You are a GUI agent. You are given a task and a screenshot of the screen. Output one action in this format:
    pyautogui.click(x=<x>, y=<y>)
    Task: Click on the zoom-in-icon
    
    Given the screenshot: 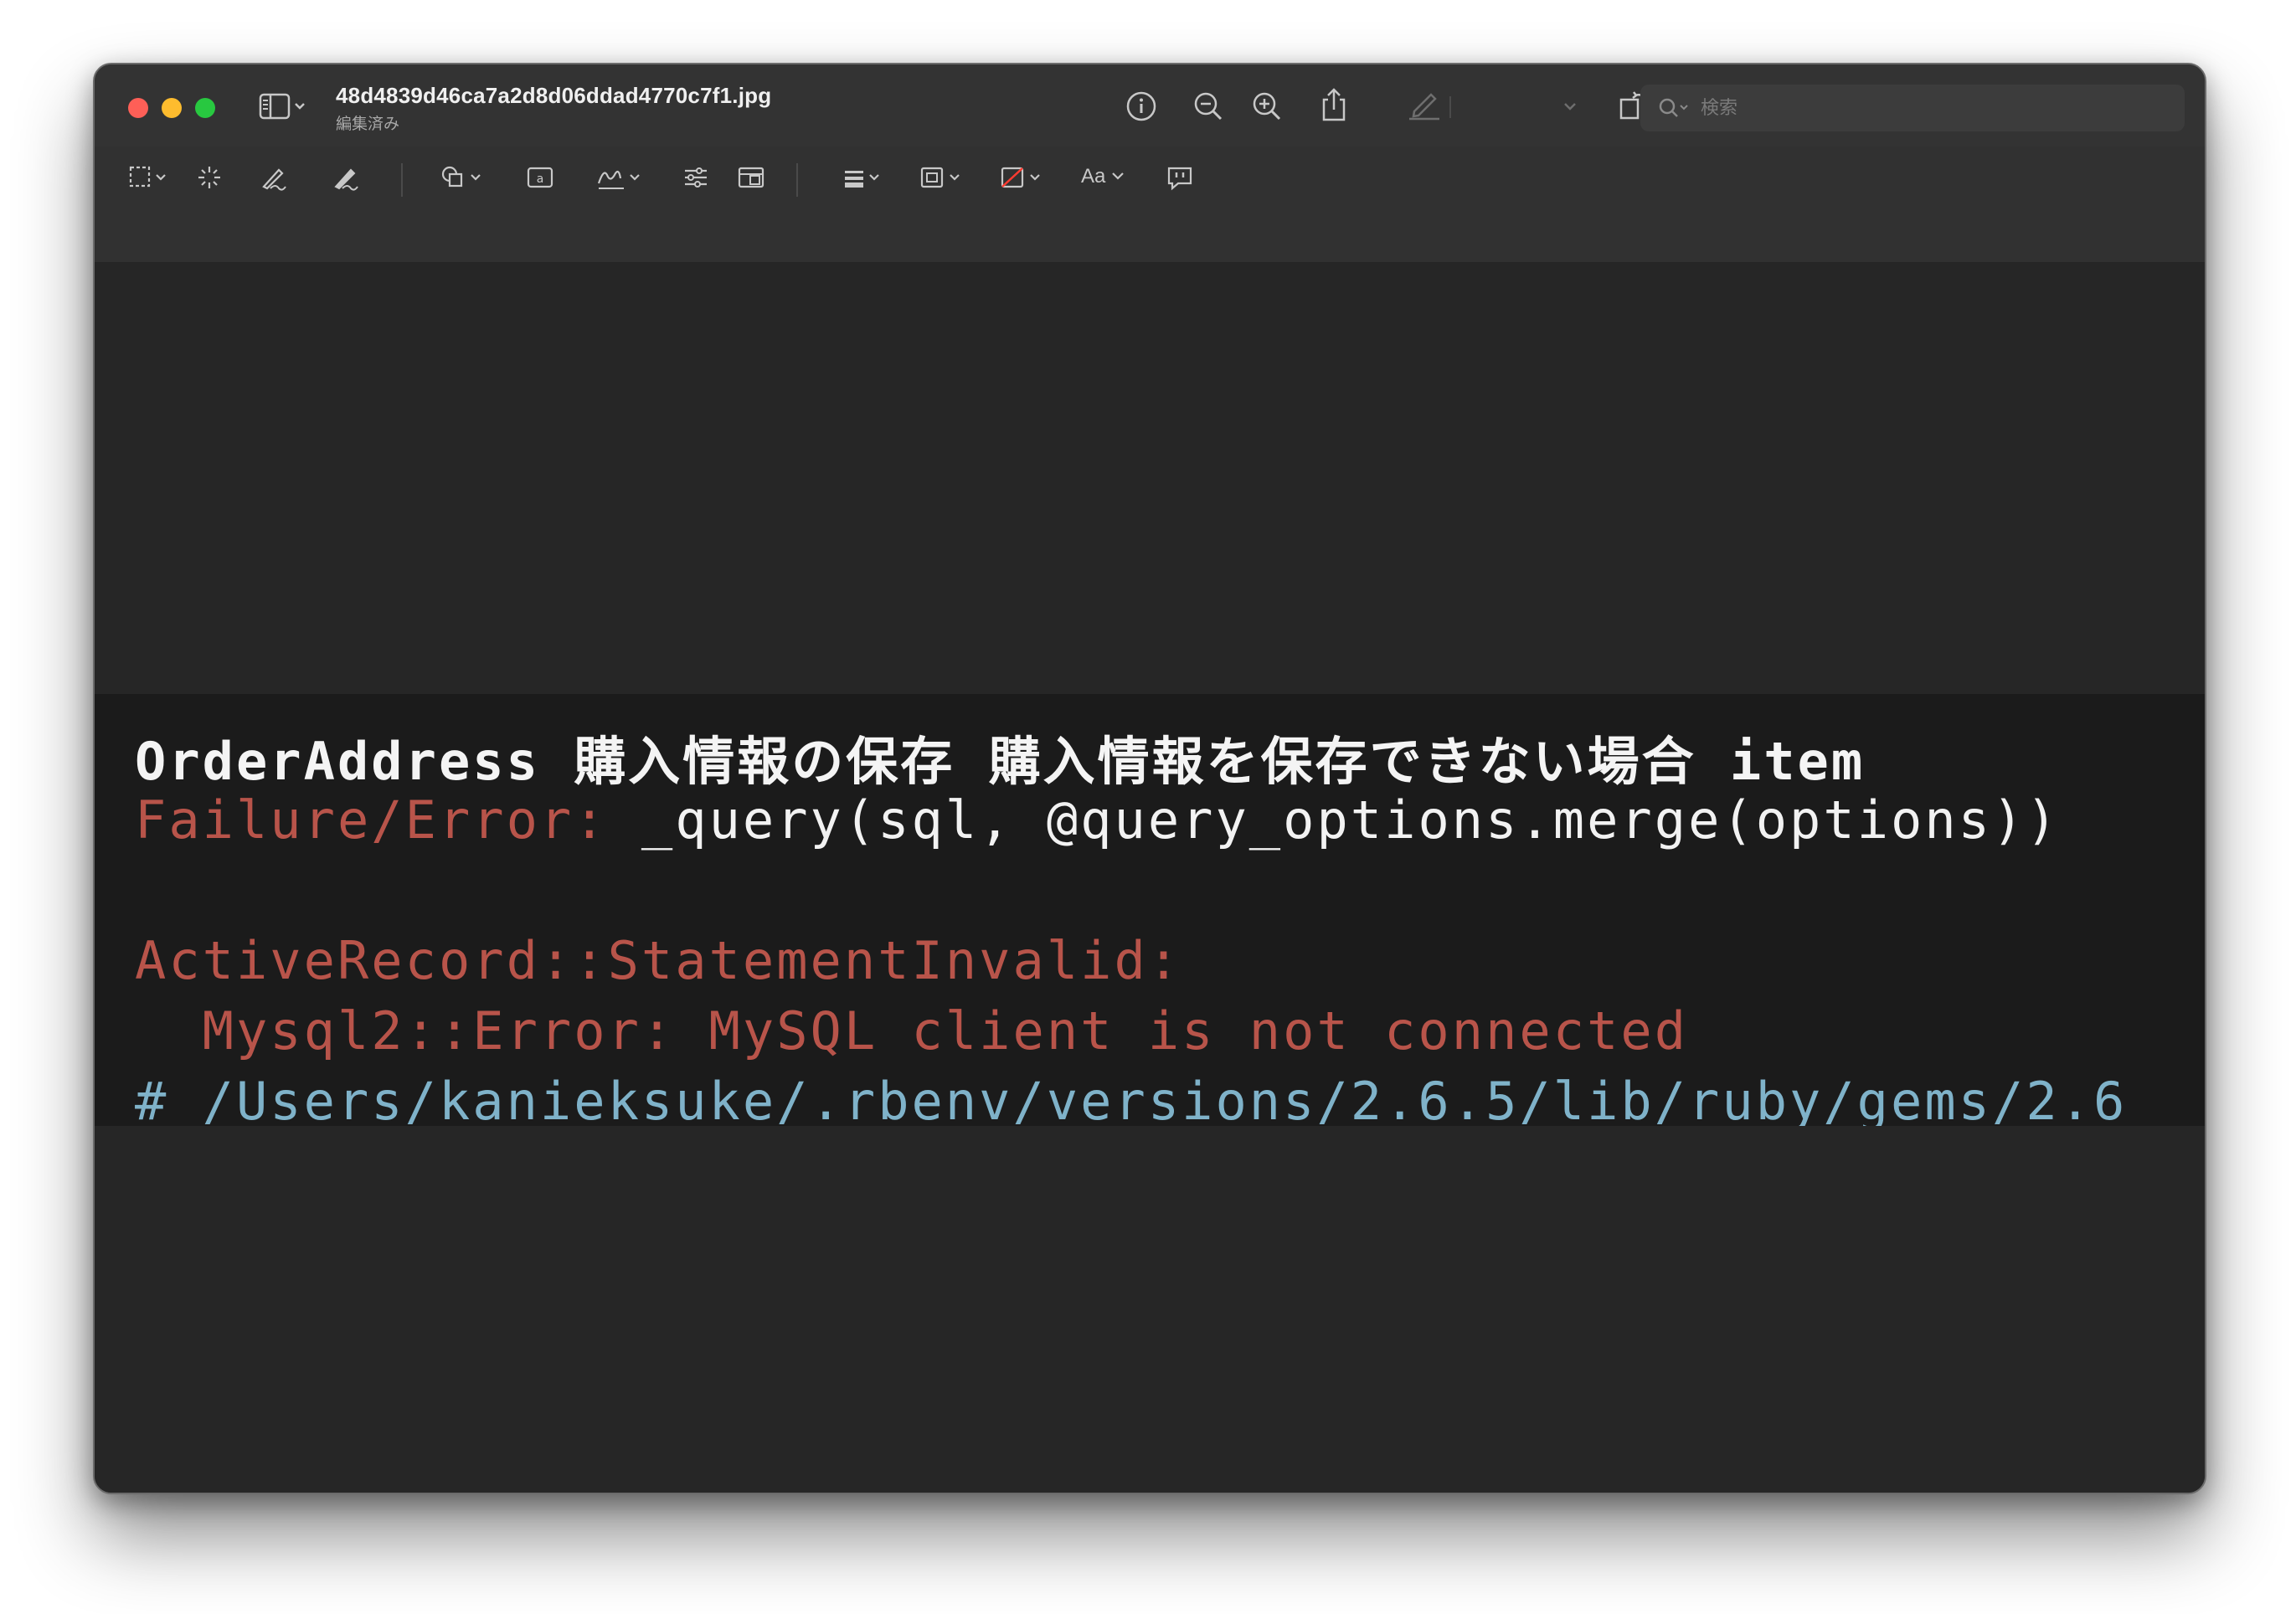 What is the action you would take?
    pyautogui.click(x=1267, y=106)
    